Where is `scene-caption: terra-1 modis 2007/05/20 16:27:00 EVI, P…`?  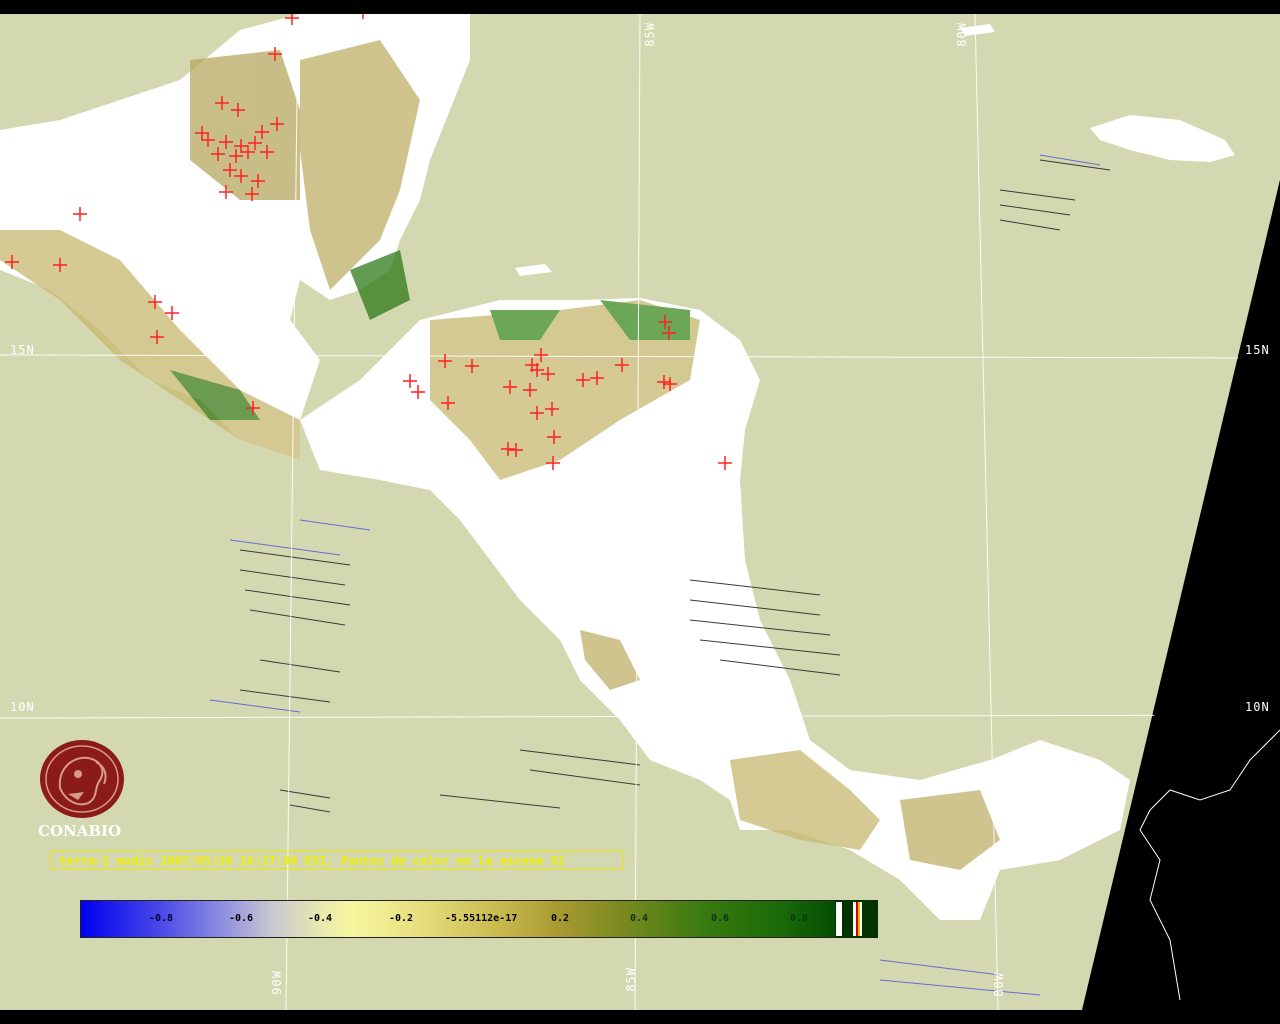
scene-caption: terra-1 modis 2007/05/20 16:27:00 EVI, P… is located at coordinates (337, 860).